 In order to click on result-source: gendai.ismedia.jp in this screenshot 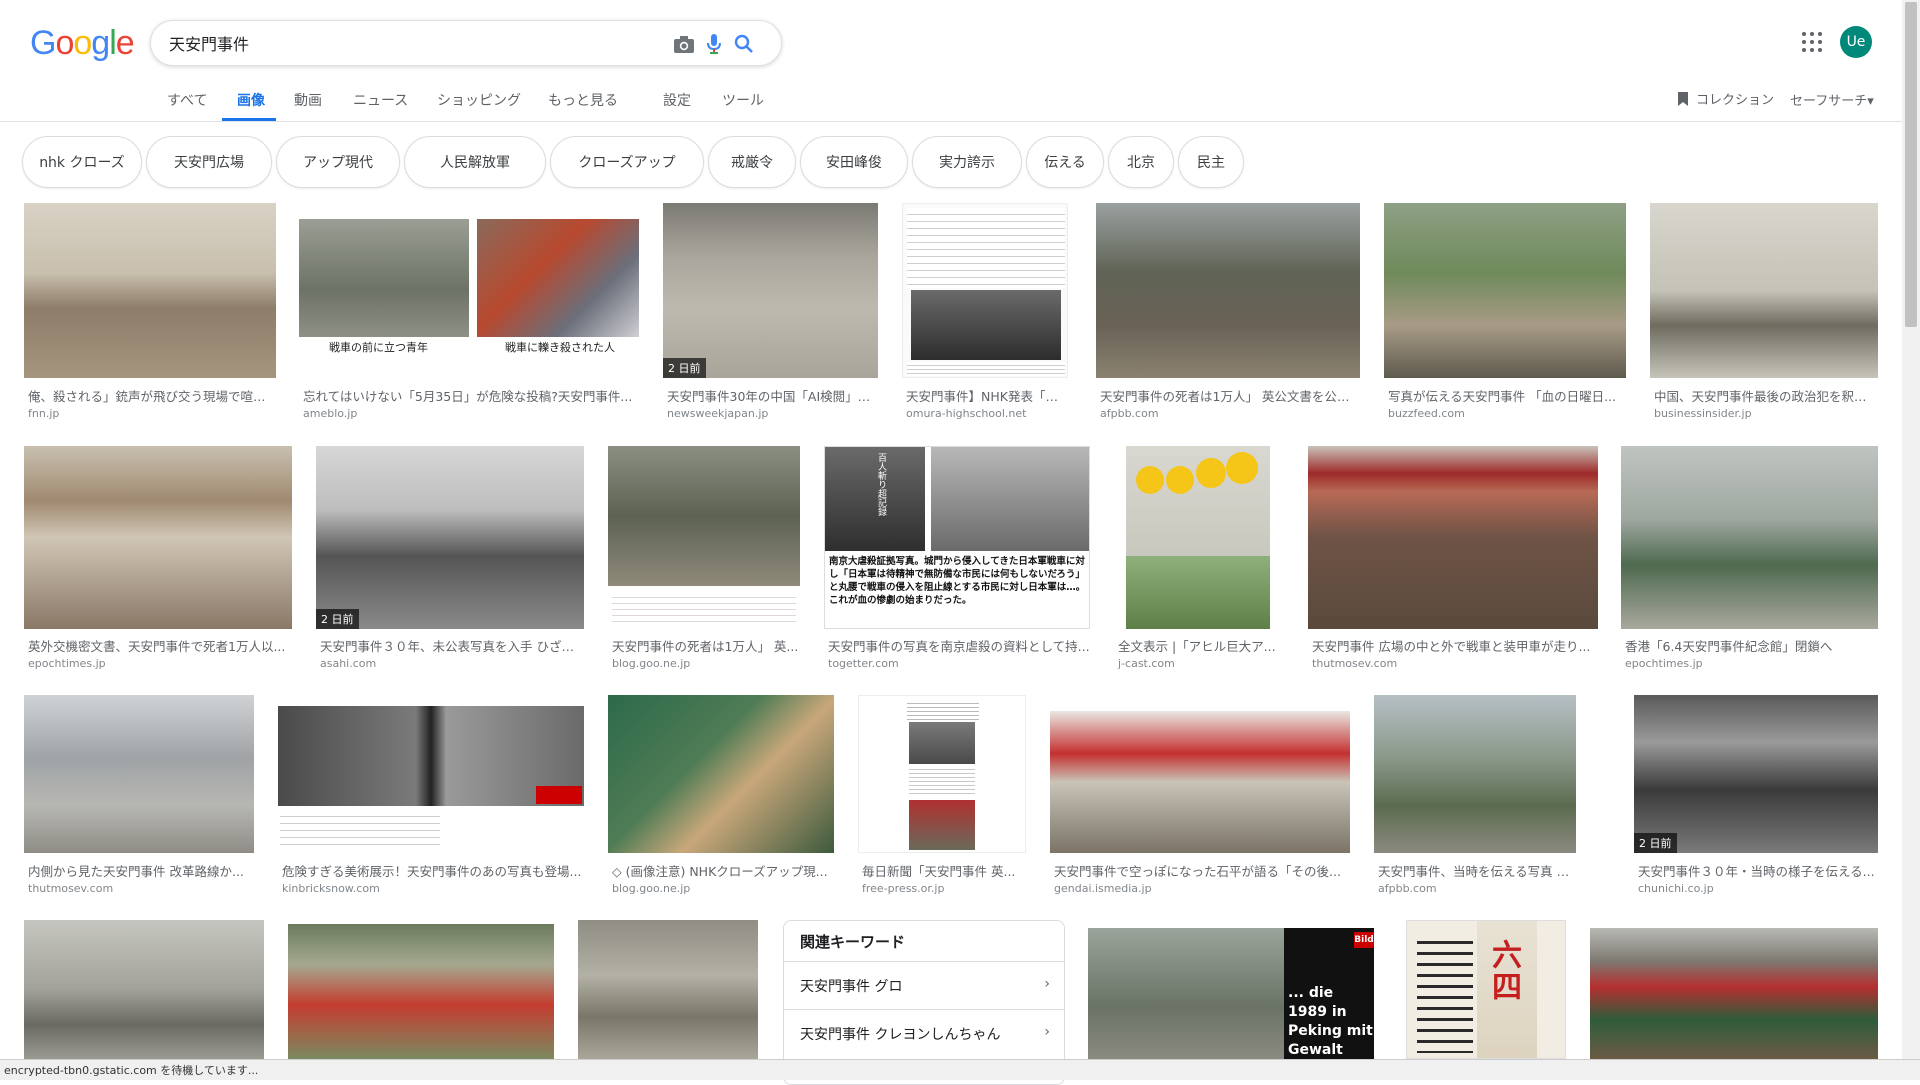, I will do `click(1103, 888)`.